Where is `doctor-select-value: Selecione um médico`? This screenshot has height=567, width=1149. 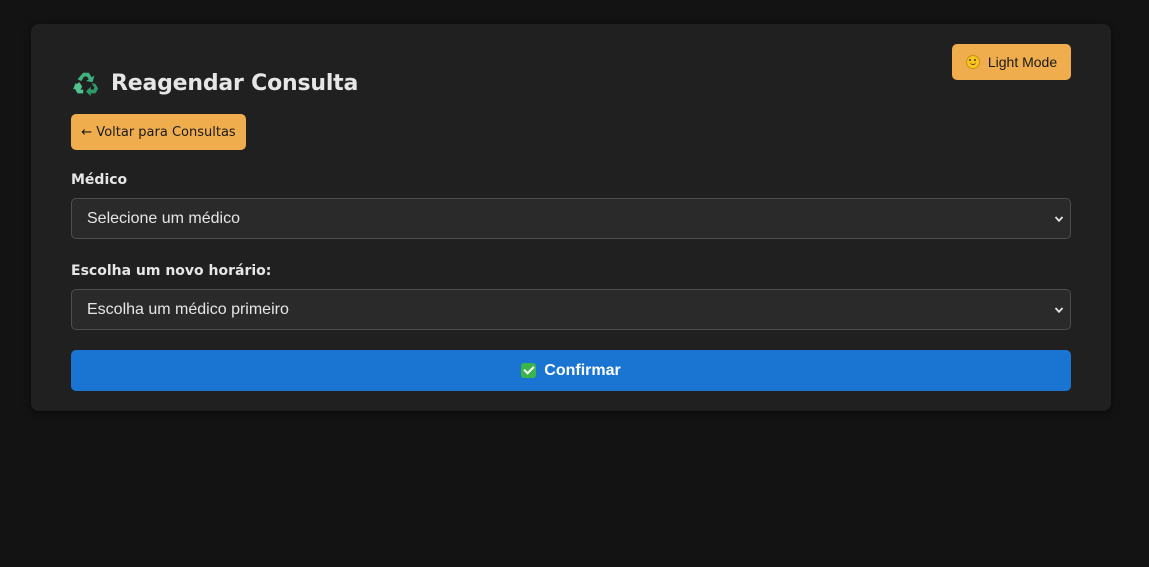 doctor-select-value: Selecione um médico is located at coordinates (163, 218).